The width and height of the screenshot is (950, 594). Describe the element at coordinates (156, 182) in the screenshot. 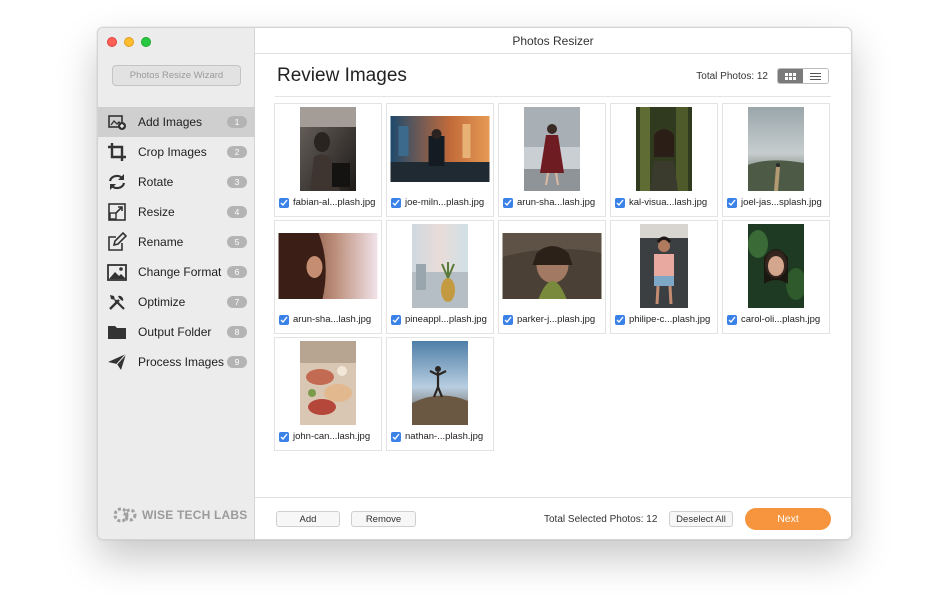

I see `step-label: Rotate` at that location.